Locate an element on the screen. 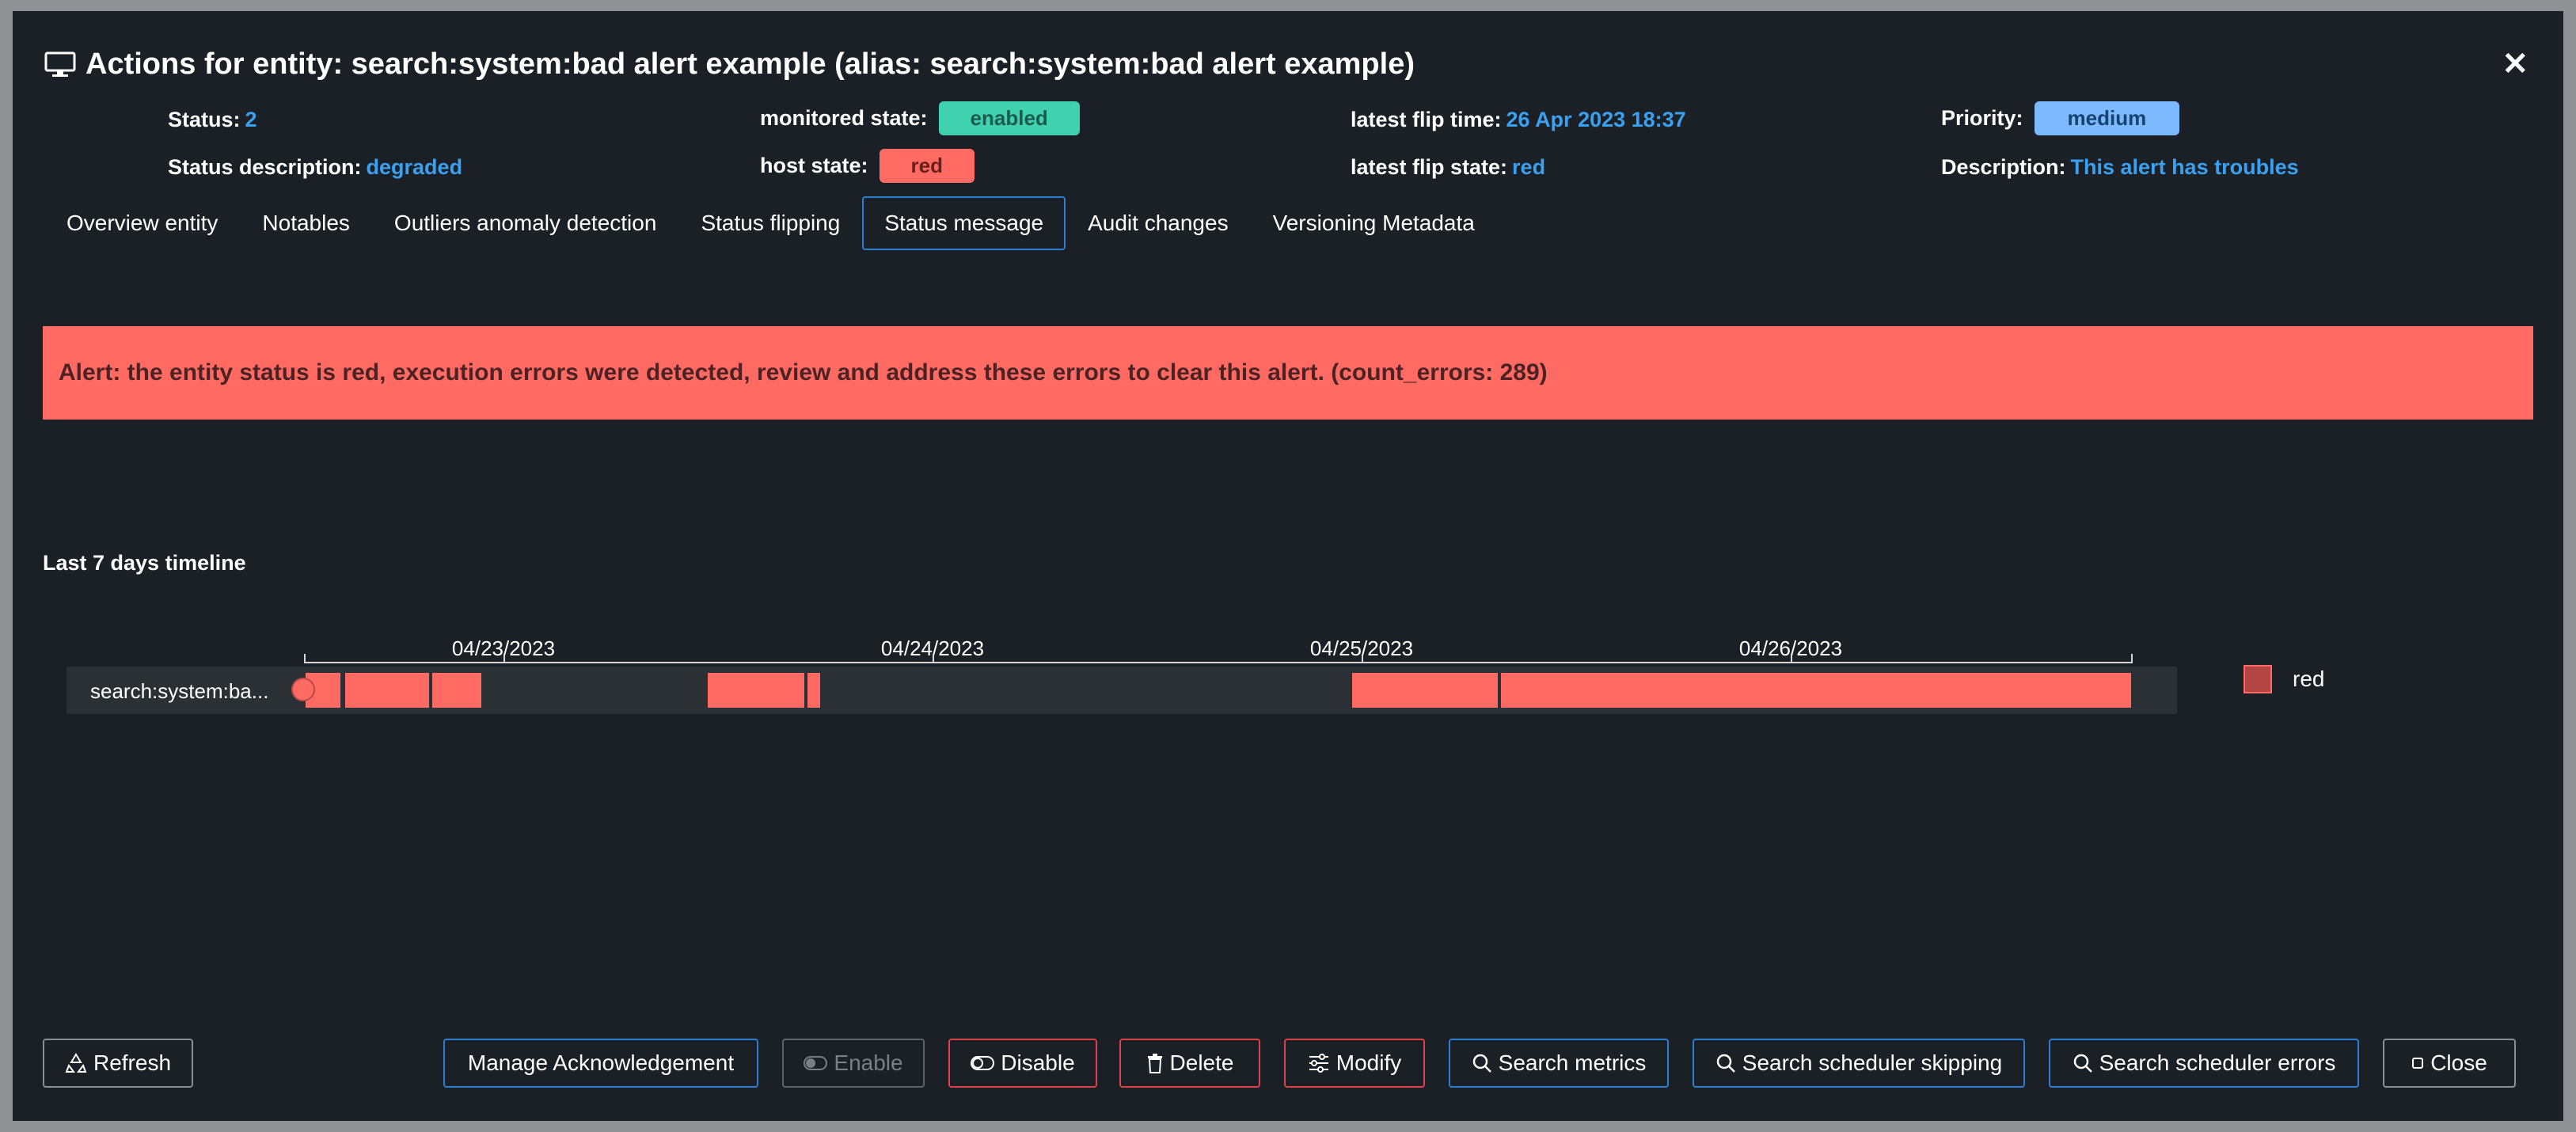 The height and width of the screenshot is (1132, 2576). tab-audit-changes: Audit changes is located at coordinates (1158, 223).